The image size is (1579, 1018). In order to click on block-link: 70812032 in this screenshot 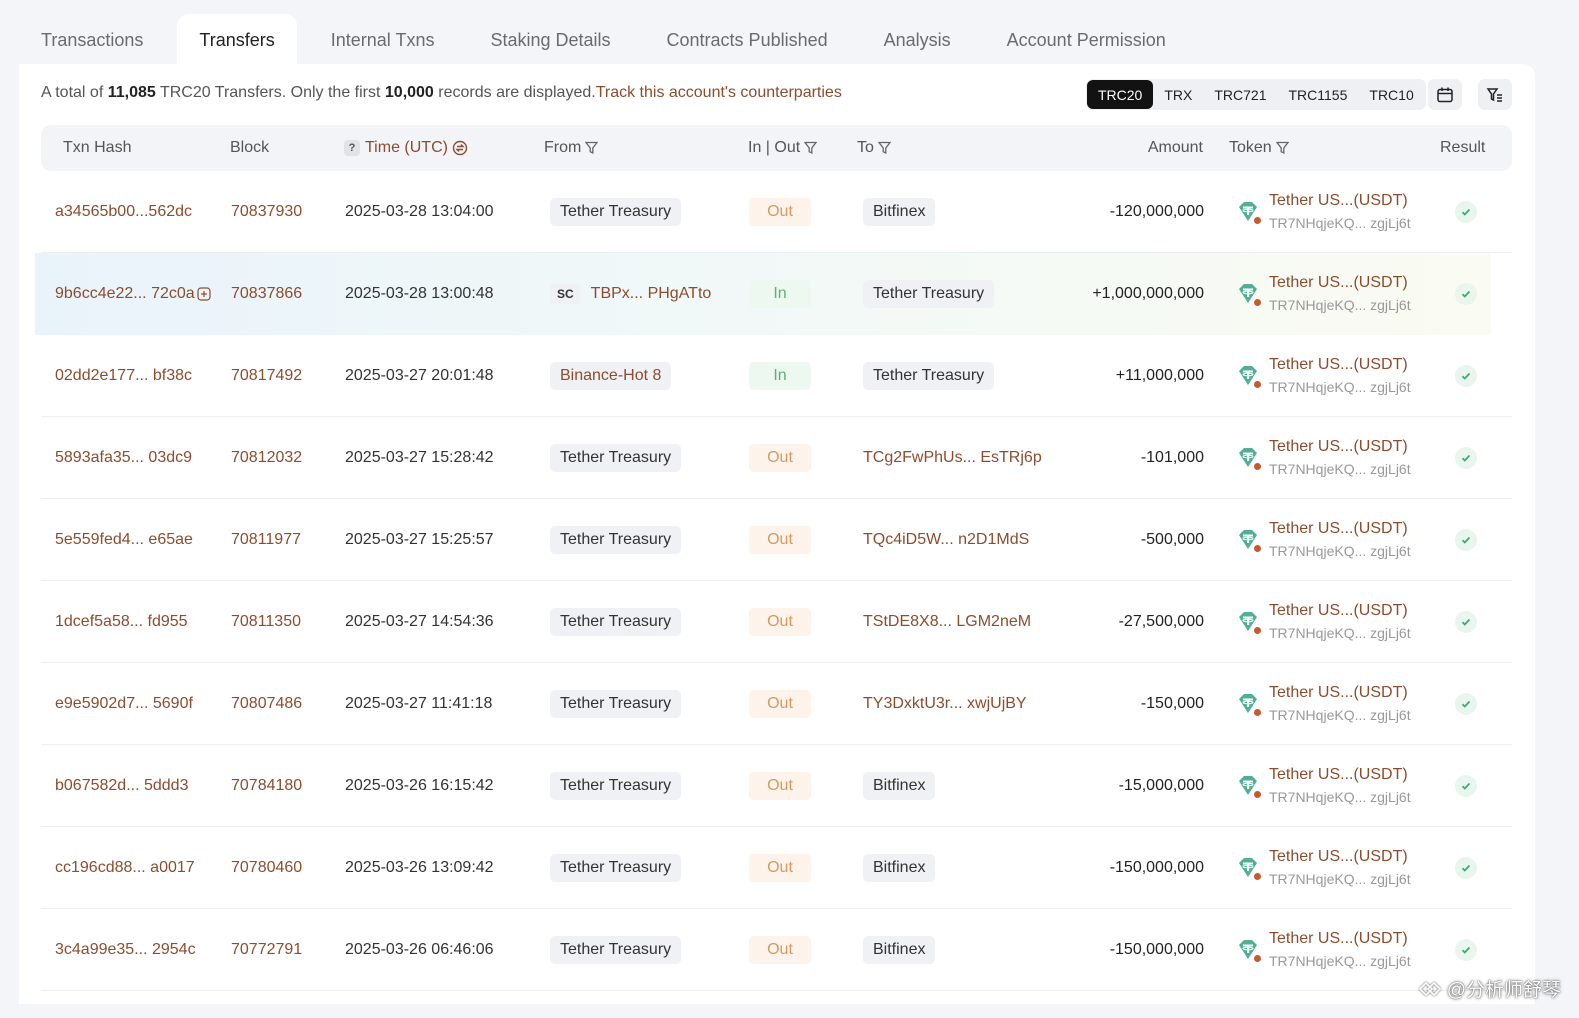, I will do `click(266, 458)`.